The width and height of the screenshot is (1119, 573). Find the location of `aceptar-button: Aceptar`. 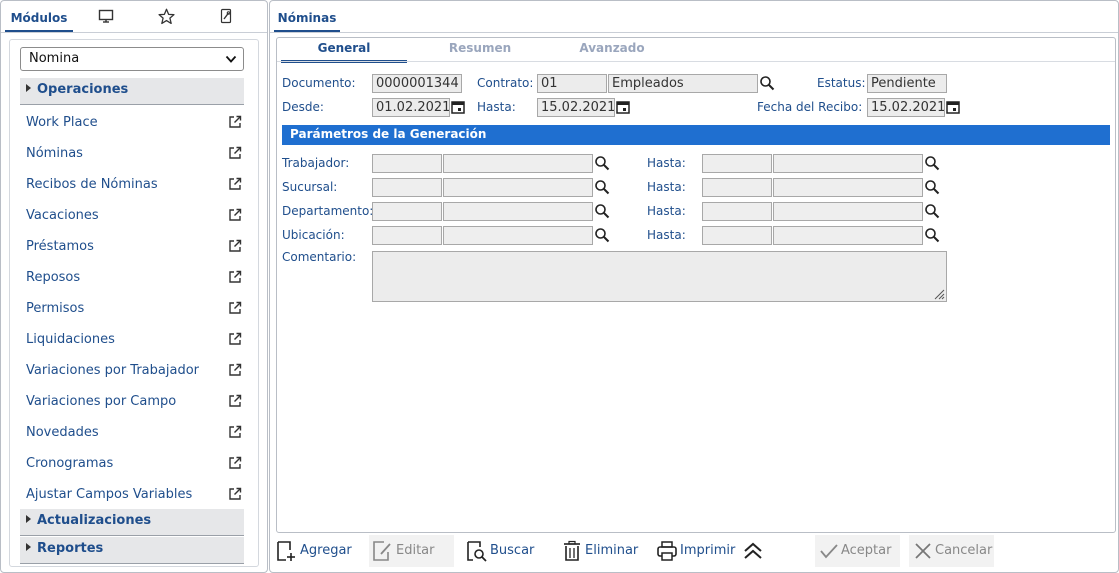

aceptar-button: Aceptar is located at coordinates (857, 551).